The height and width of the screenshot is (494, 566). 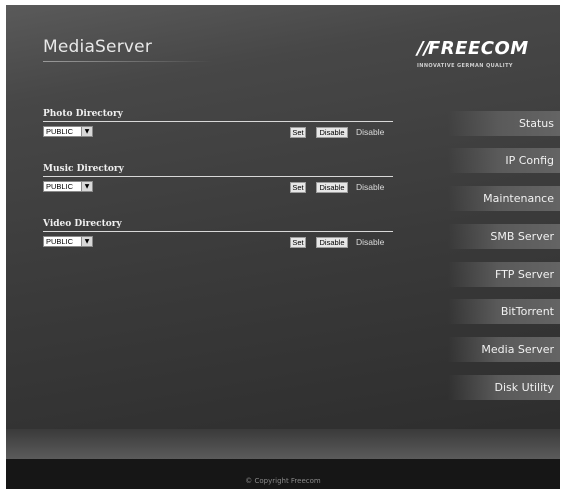 What do you see at coordinates (83, 169) in the screenshot?
I see `section-title: Music Directory` at bounding box center [83, 169].